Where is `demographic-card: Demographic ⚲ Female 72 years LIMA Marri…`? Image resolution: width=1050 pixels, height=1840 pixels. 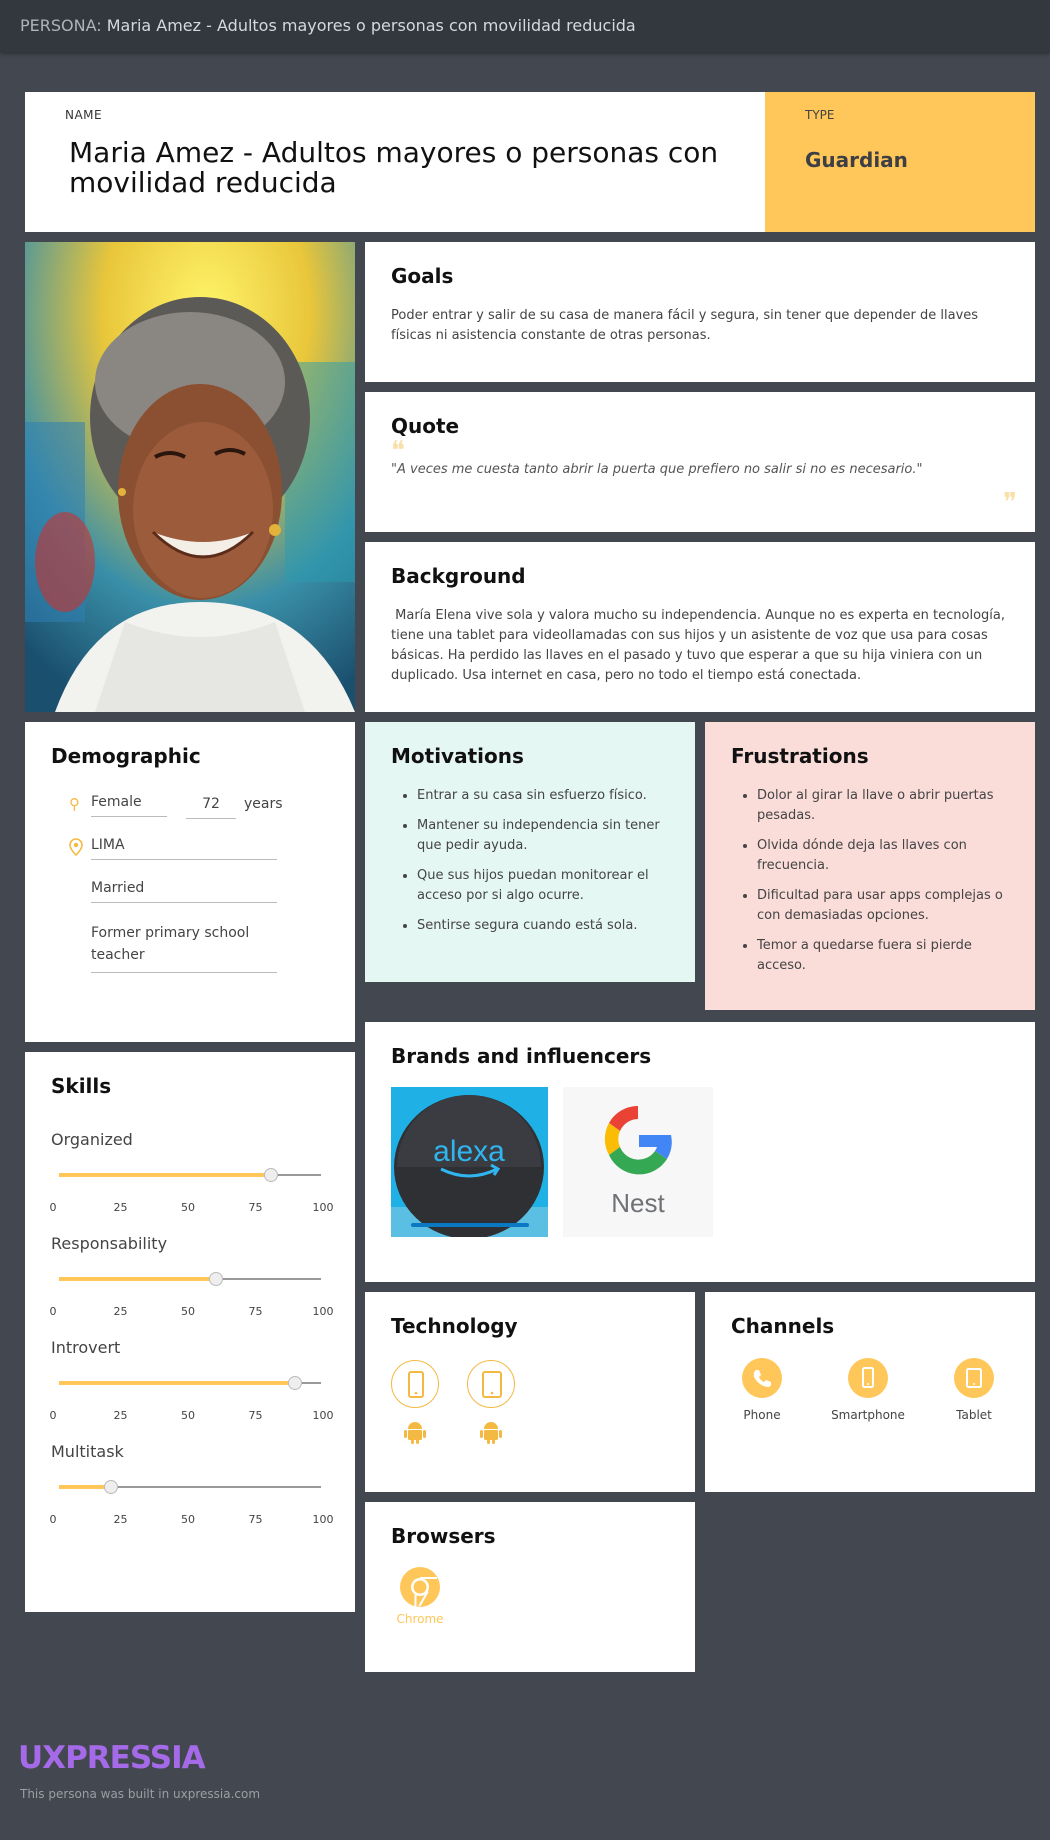
demographic-card: Demographic ⚲ Female 72 years LIMA Marri… is located at coordinates (190, 882).